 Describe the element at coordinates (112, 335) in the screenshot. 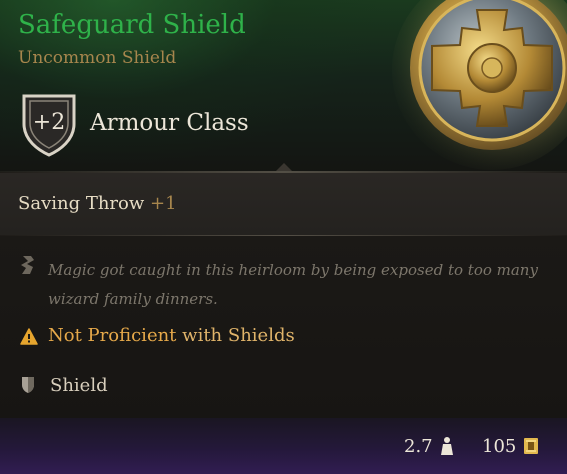

I see `warning-prefix: Not Proficient` at that location.